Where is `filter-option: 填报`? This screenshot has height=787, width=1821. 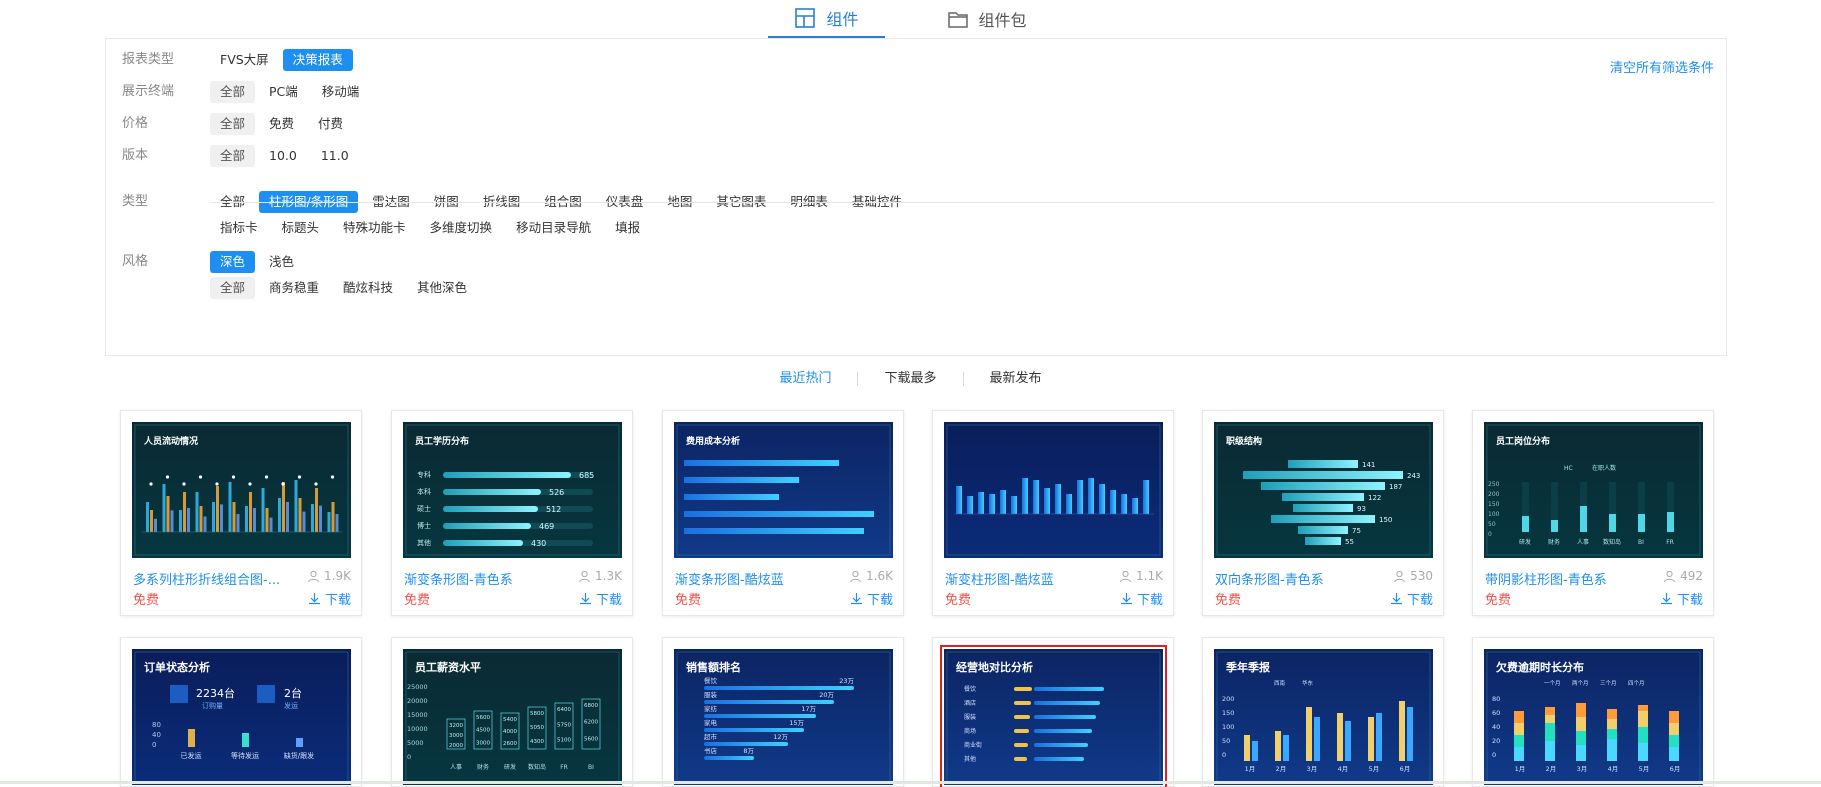
filter-option: 填报 is located at coordinates (627, 228).